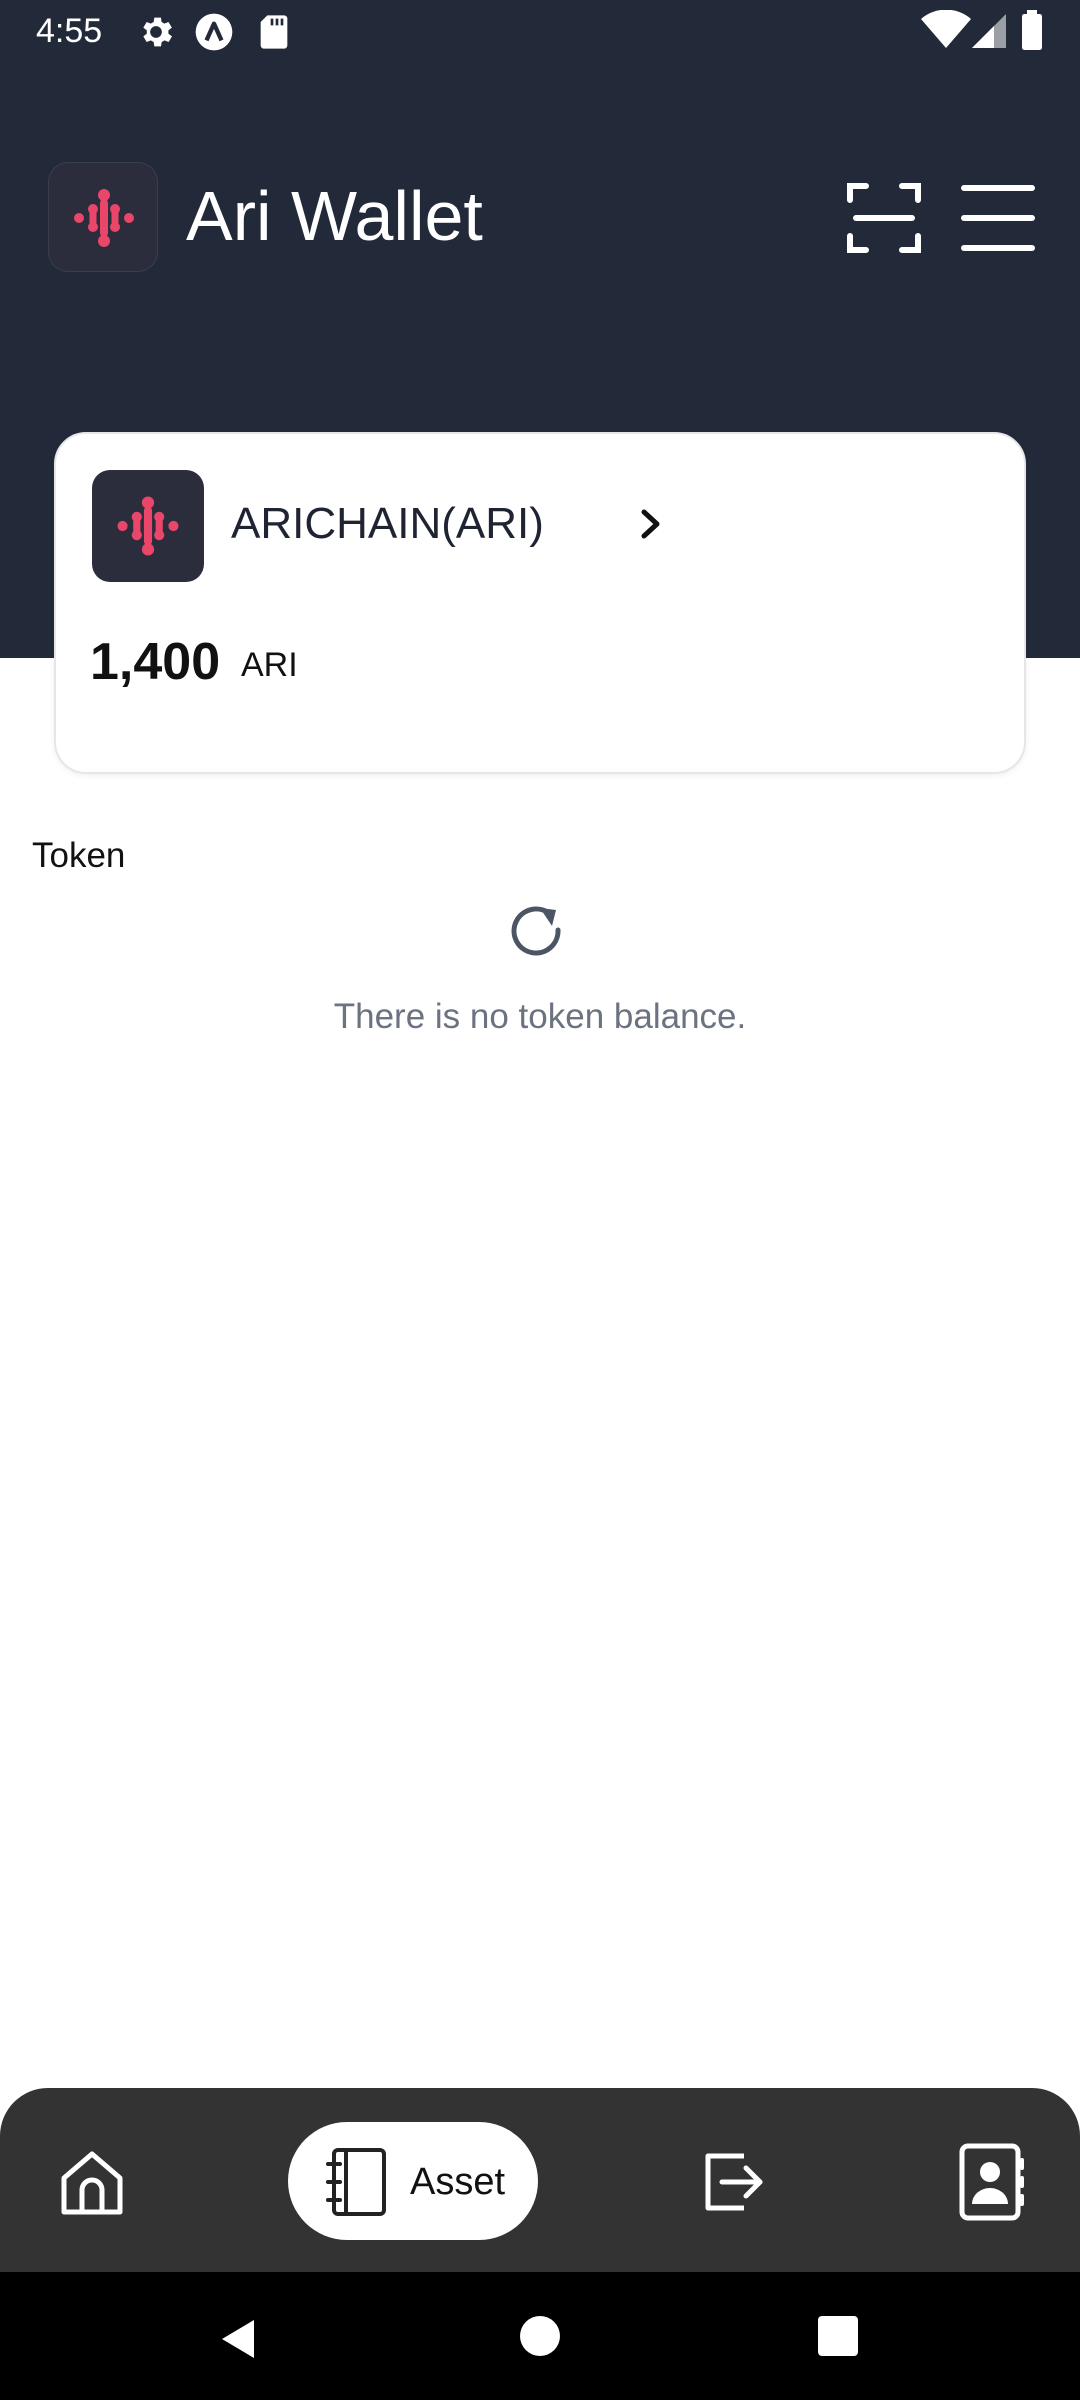 The height and width of the screenshot is (2400, 1080). What do you see at coordinates (884, 218) in the screenshot?
I see `scan-icon` at bounding box center [884, 218].